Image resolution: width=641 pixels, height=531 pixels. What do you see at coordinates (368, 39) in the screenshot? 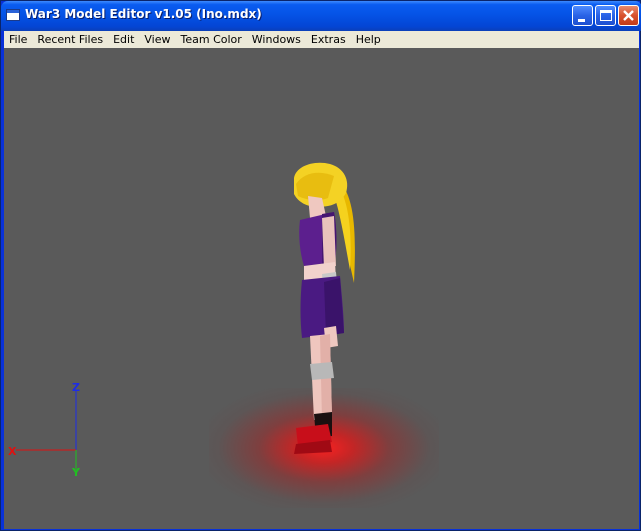
I see `menu-help: Help` at bounding box center [368, 39].